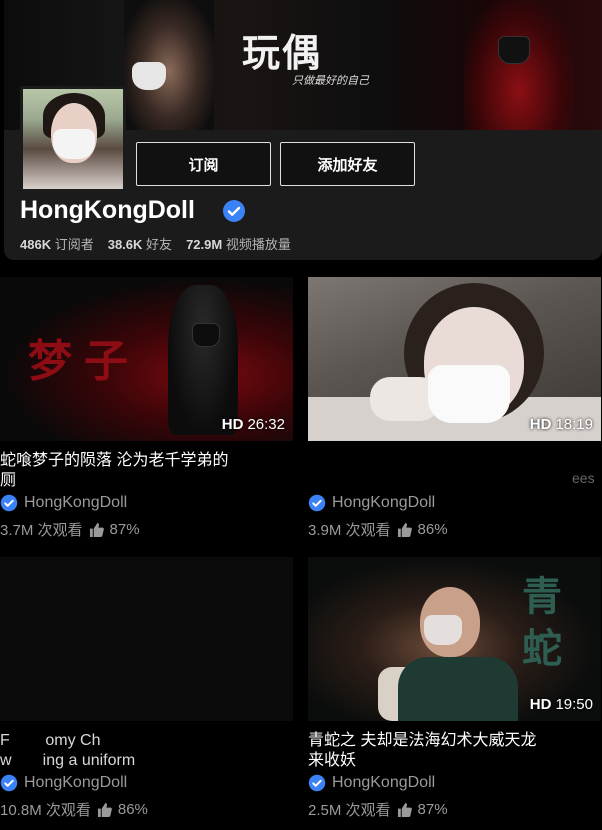 The height and width of the screenshot is (830, 602). What do you see at coordinates (514, 50) in the screenshot?
I see `banner-mask-right` at bounding box center [514, 50].